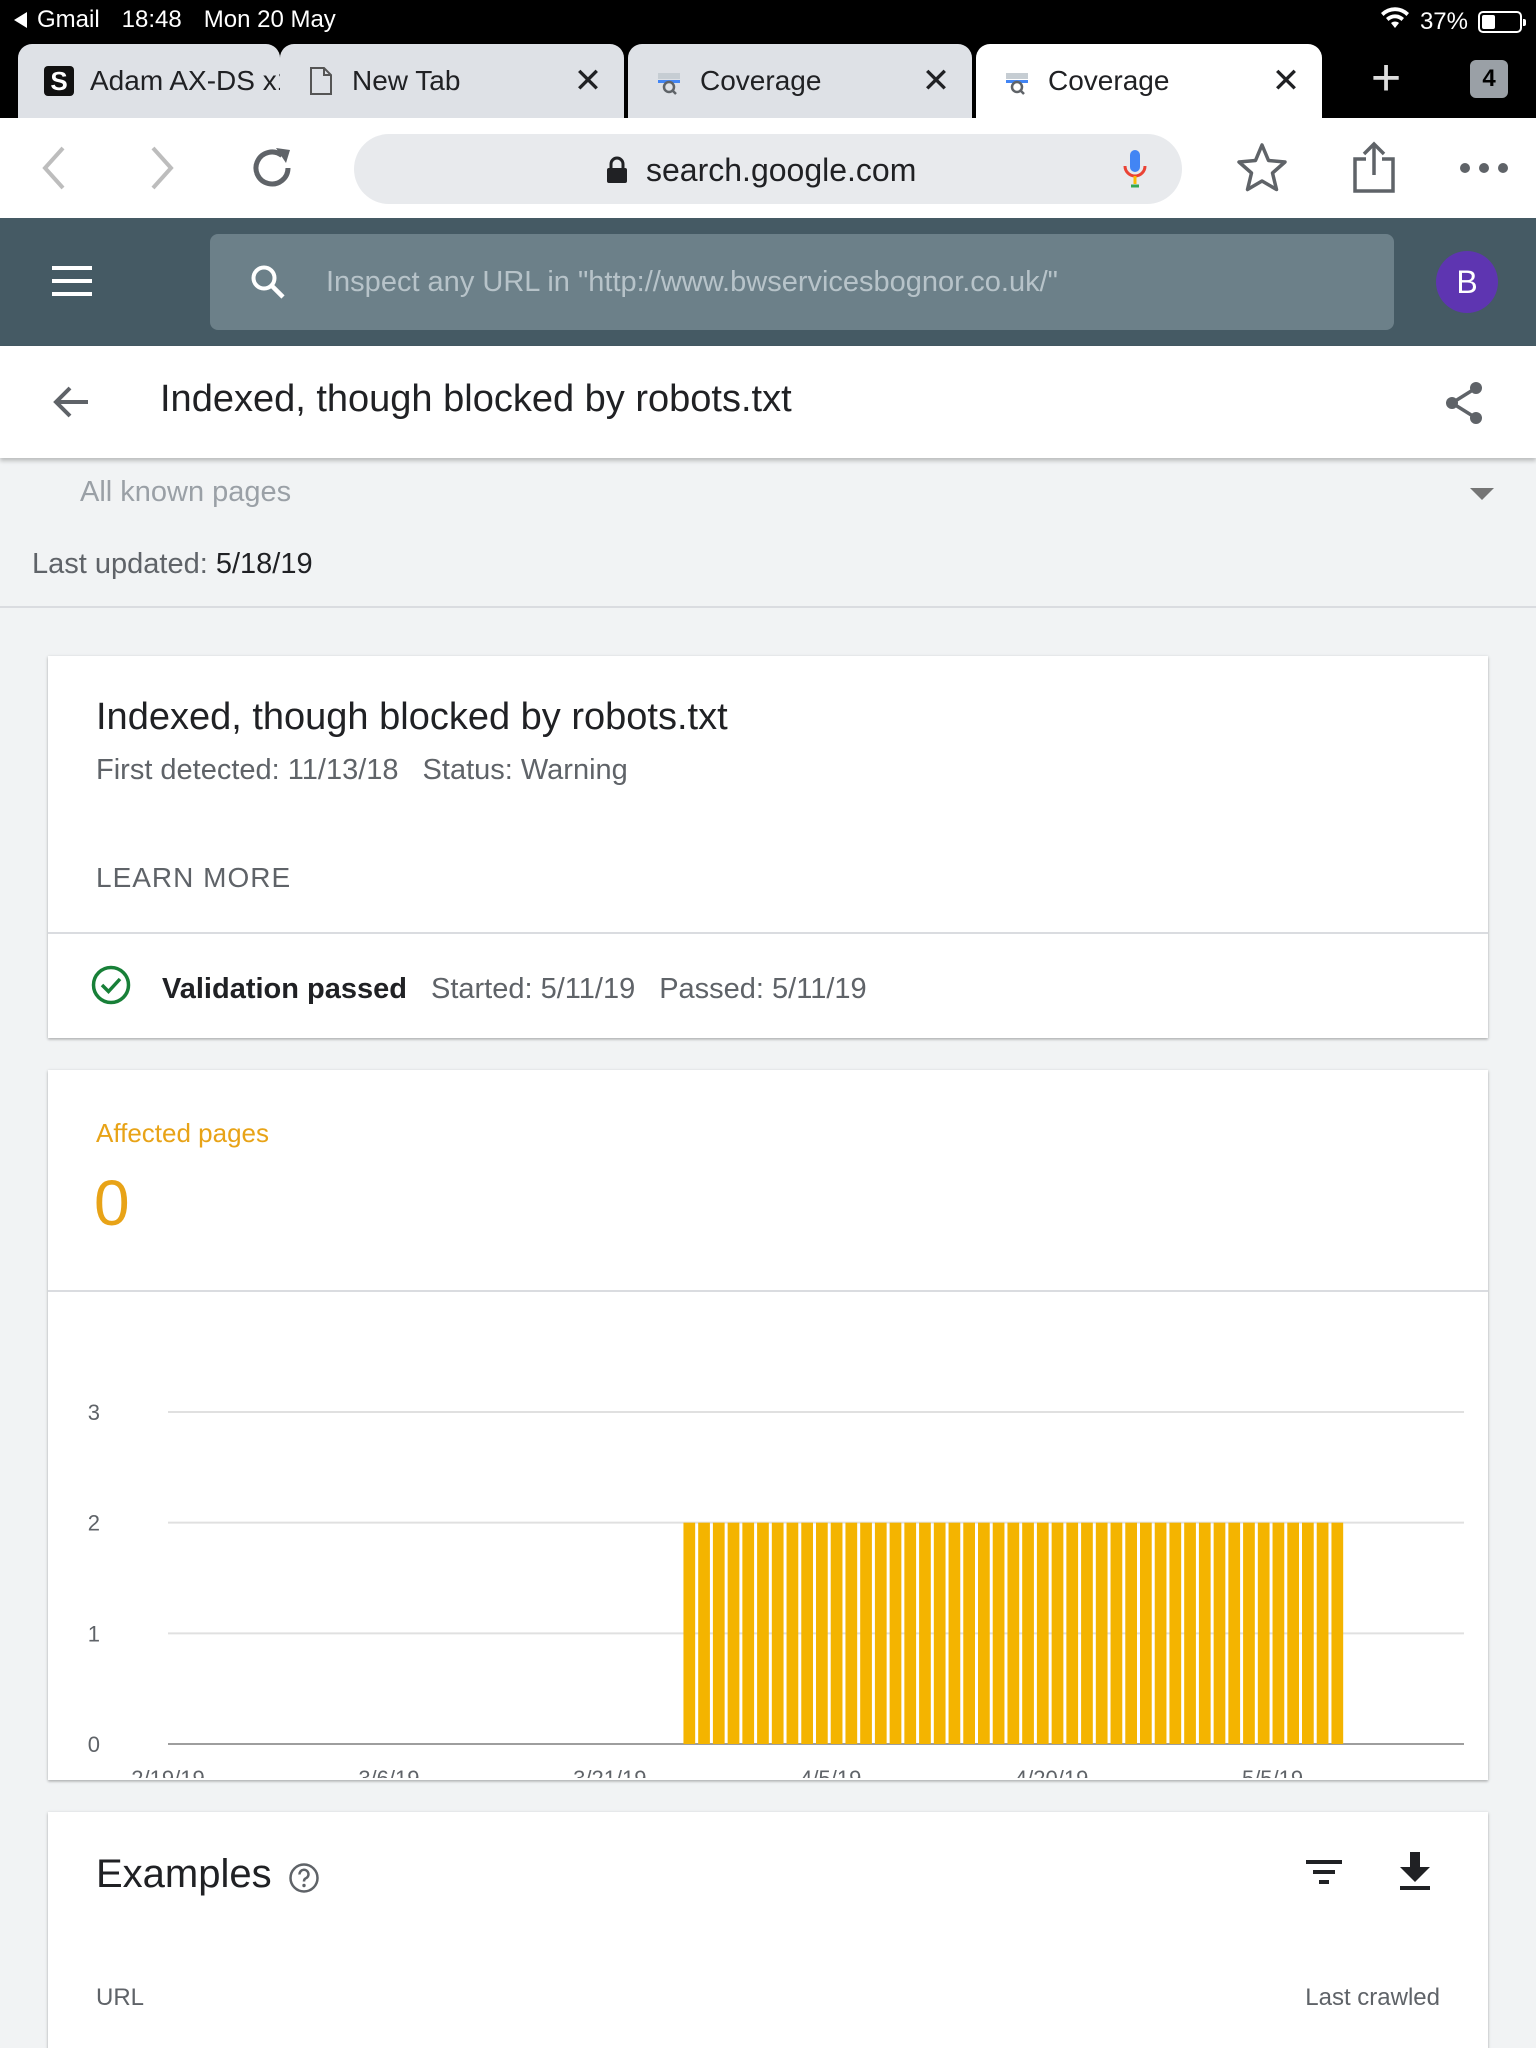  I want to click on validation-started: Started: 5/11/19, so click(533, 988).